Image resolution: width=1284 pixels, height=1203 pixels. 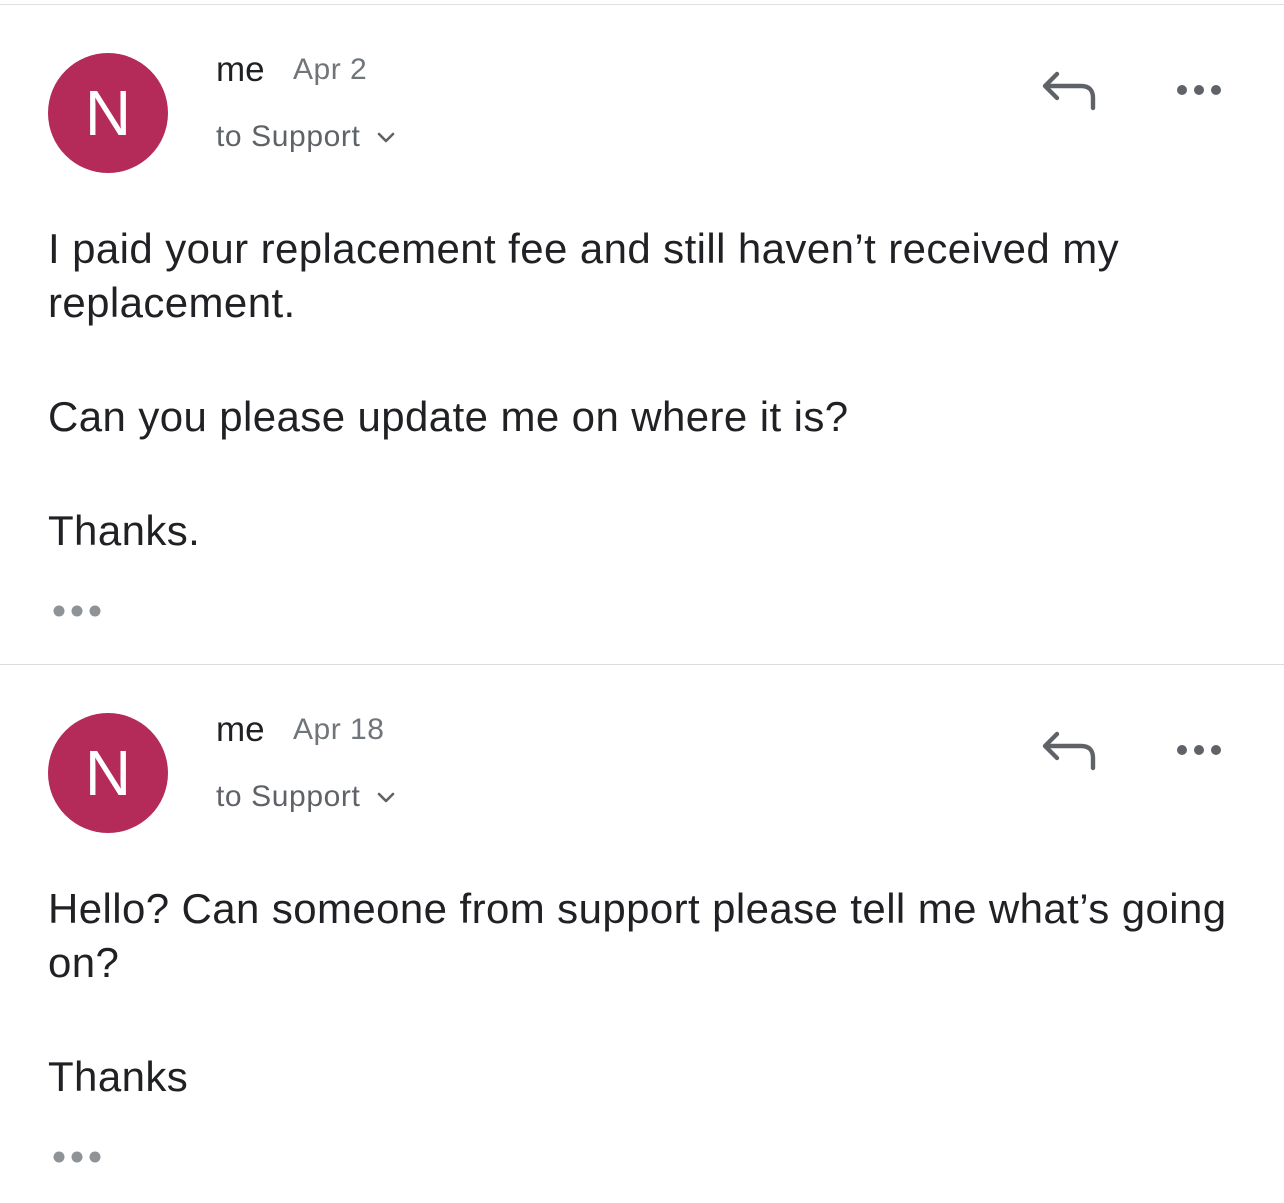 What do you see at coordinates (118, 1076) in the screenshot?
I see `message-paragraph: Thanks` at bounding box center [118, 1076].